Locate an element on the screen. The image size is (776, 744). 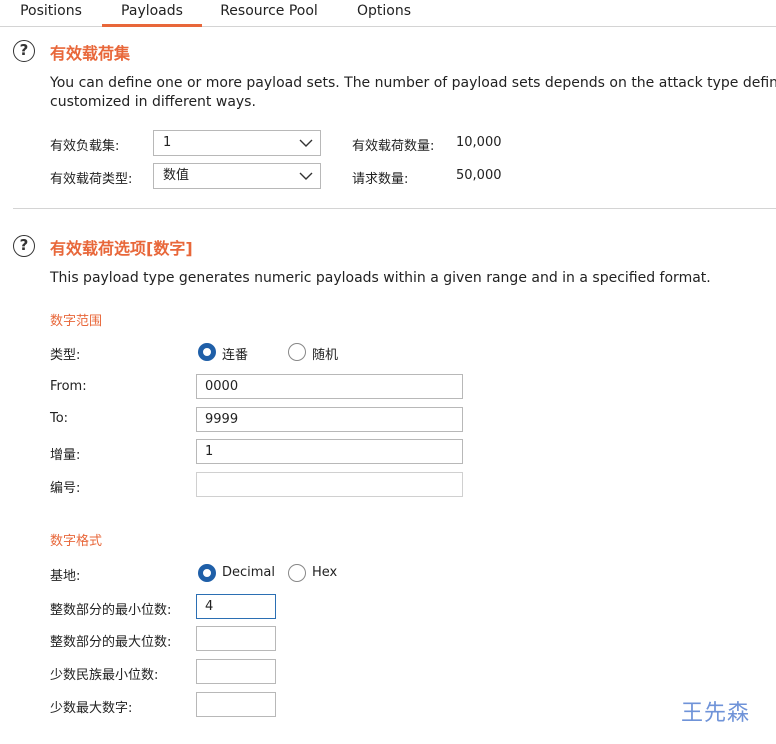
tab-positions: Positions is located at coordinates (51, 12).